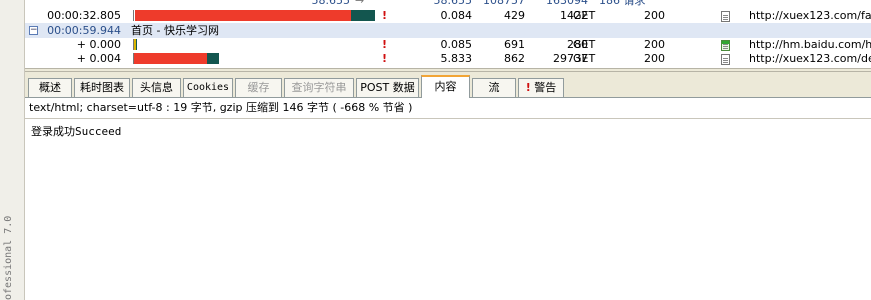 The height and width of the screenshot is (300, 871). What do you see at coordinates (175, 30) in the screenshot?
I see `group-title: 首页 - 快乐学习网` at bounding box center [175, 30].